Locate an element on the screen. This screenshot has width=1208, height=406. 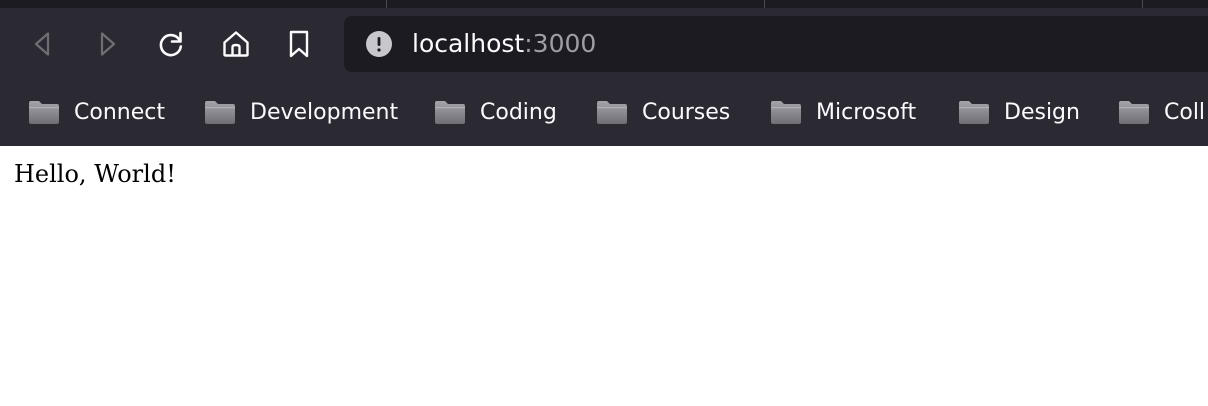
reload-icon is located at coordinates (171, 44).